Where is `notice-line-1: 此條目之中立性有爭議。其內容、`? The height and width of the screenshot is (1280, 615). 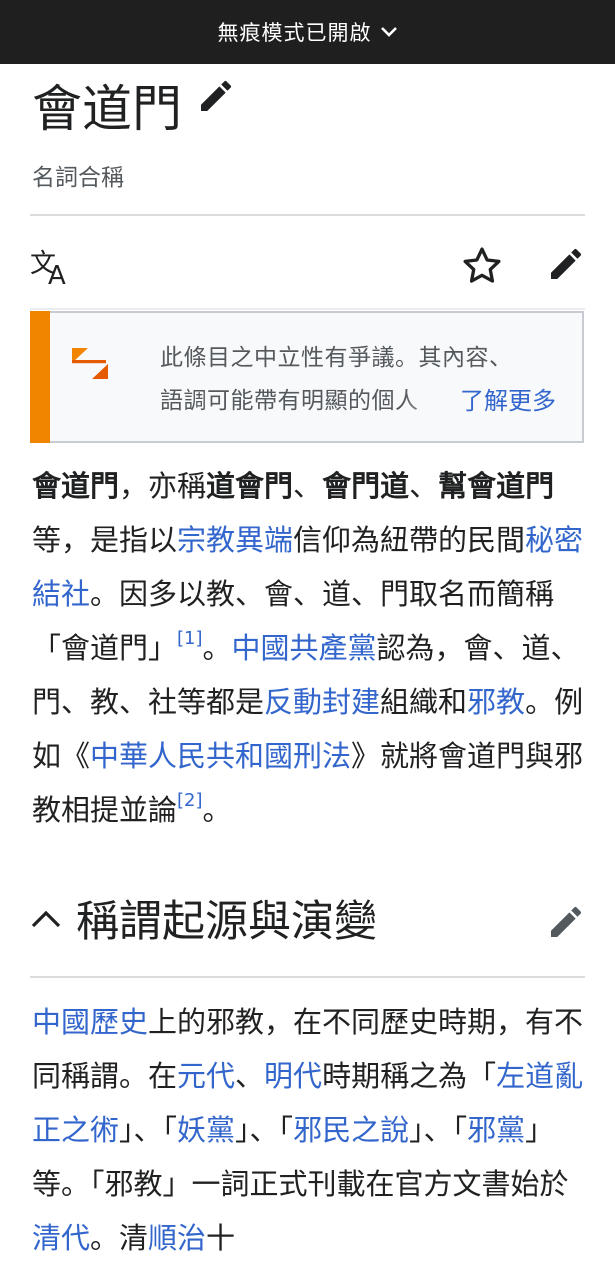
notice-line-1: 此條目之中立性有爭議。其內容、 is located at coordinates (336, 358).